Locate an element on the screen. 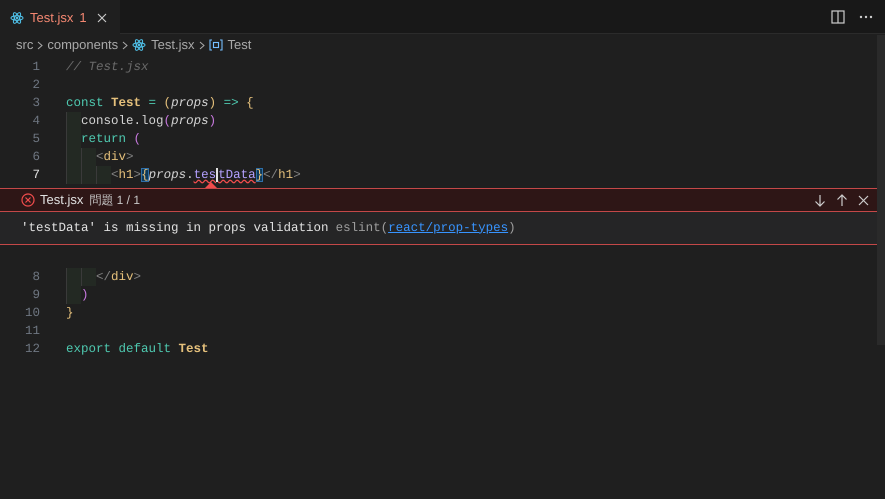 This screenshot has height=499, width=885. code-line: <div> is located at coordinates (115, 157).